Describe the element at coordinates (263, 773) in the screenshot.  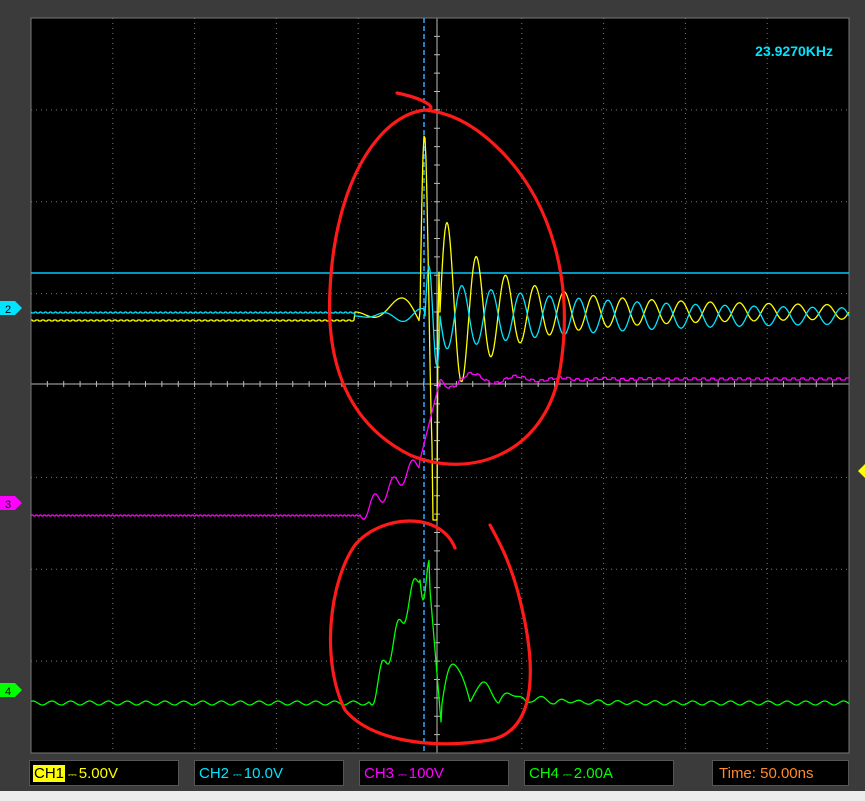
I see `ch2-scale: 10.0V` at that location.